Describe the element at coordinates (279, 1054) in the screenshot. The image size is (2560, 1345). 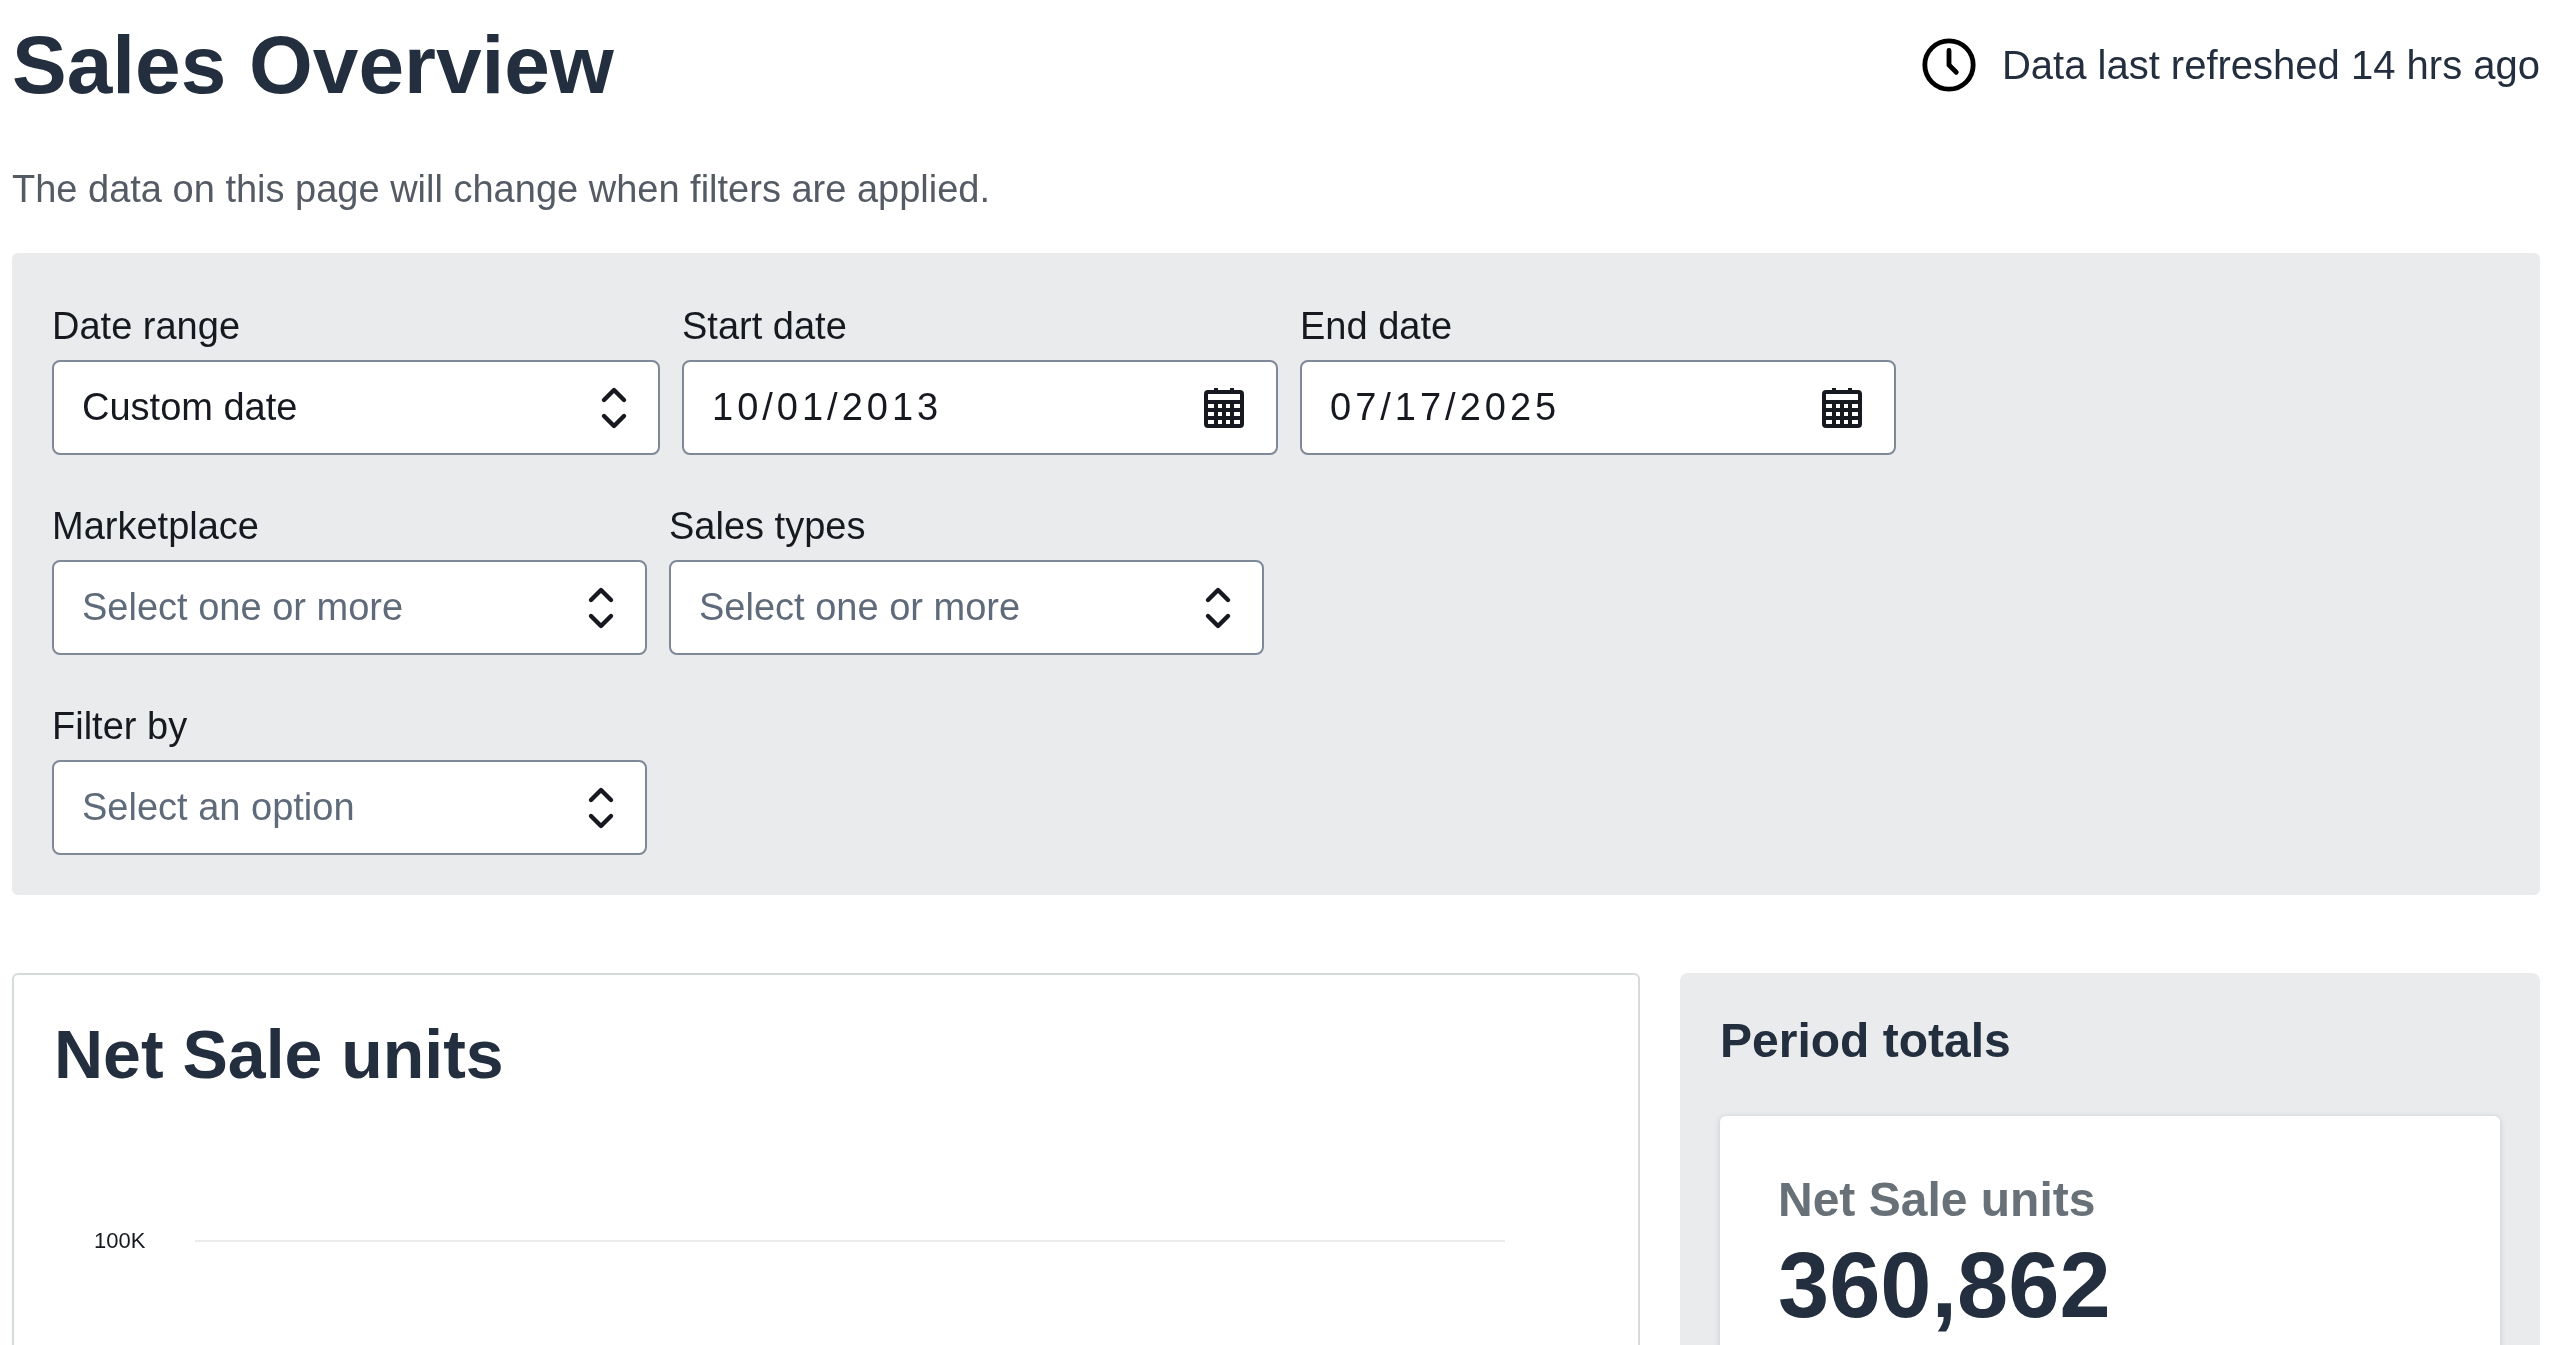
I see `chart-title: Net Sale units` at that location.